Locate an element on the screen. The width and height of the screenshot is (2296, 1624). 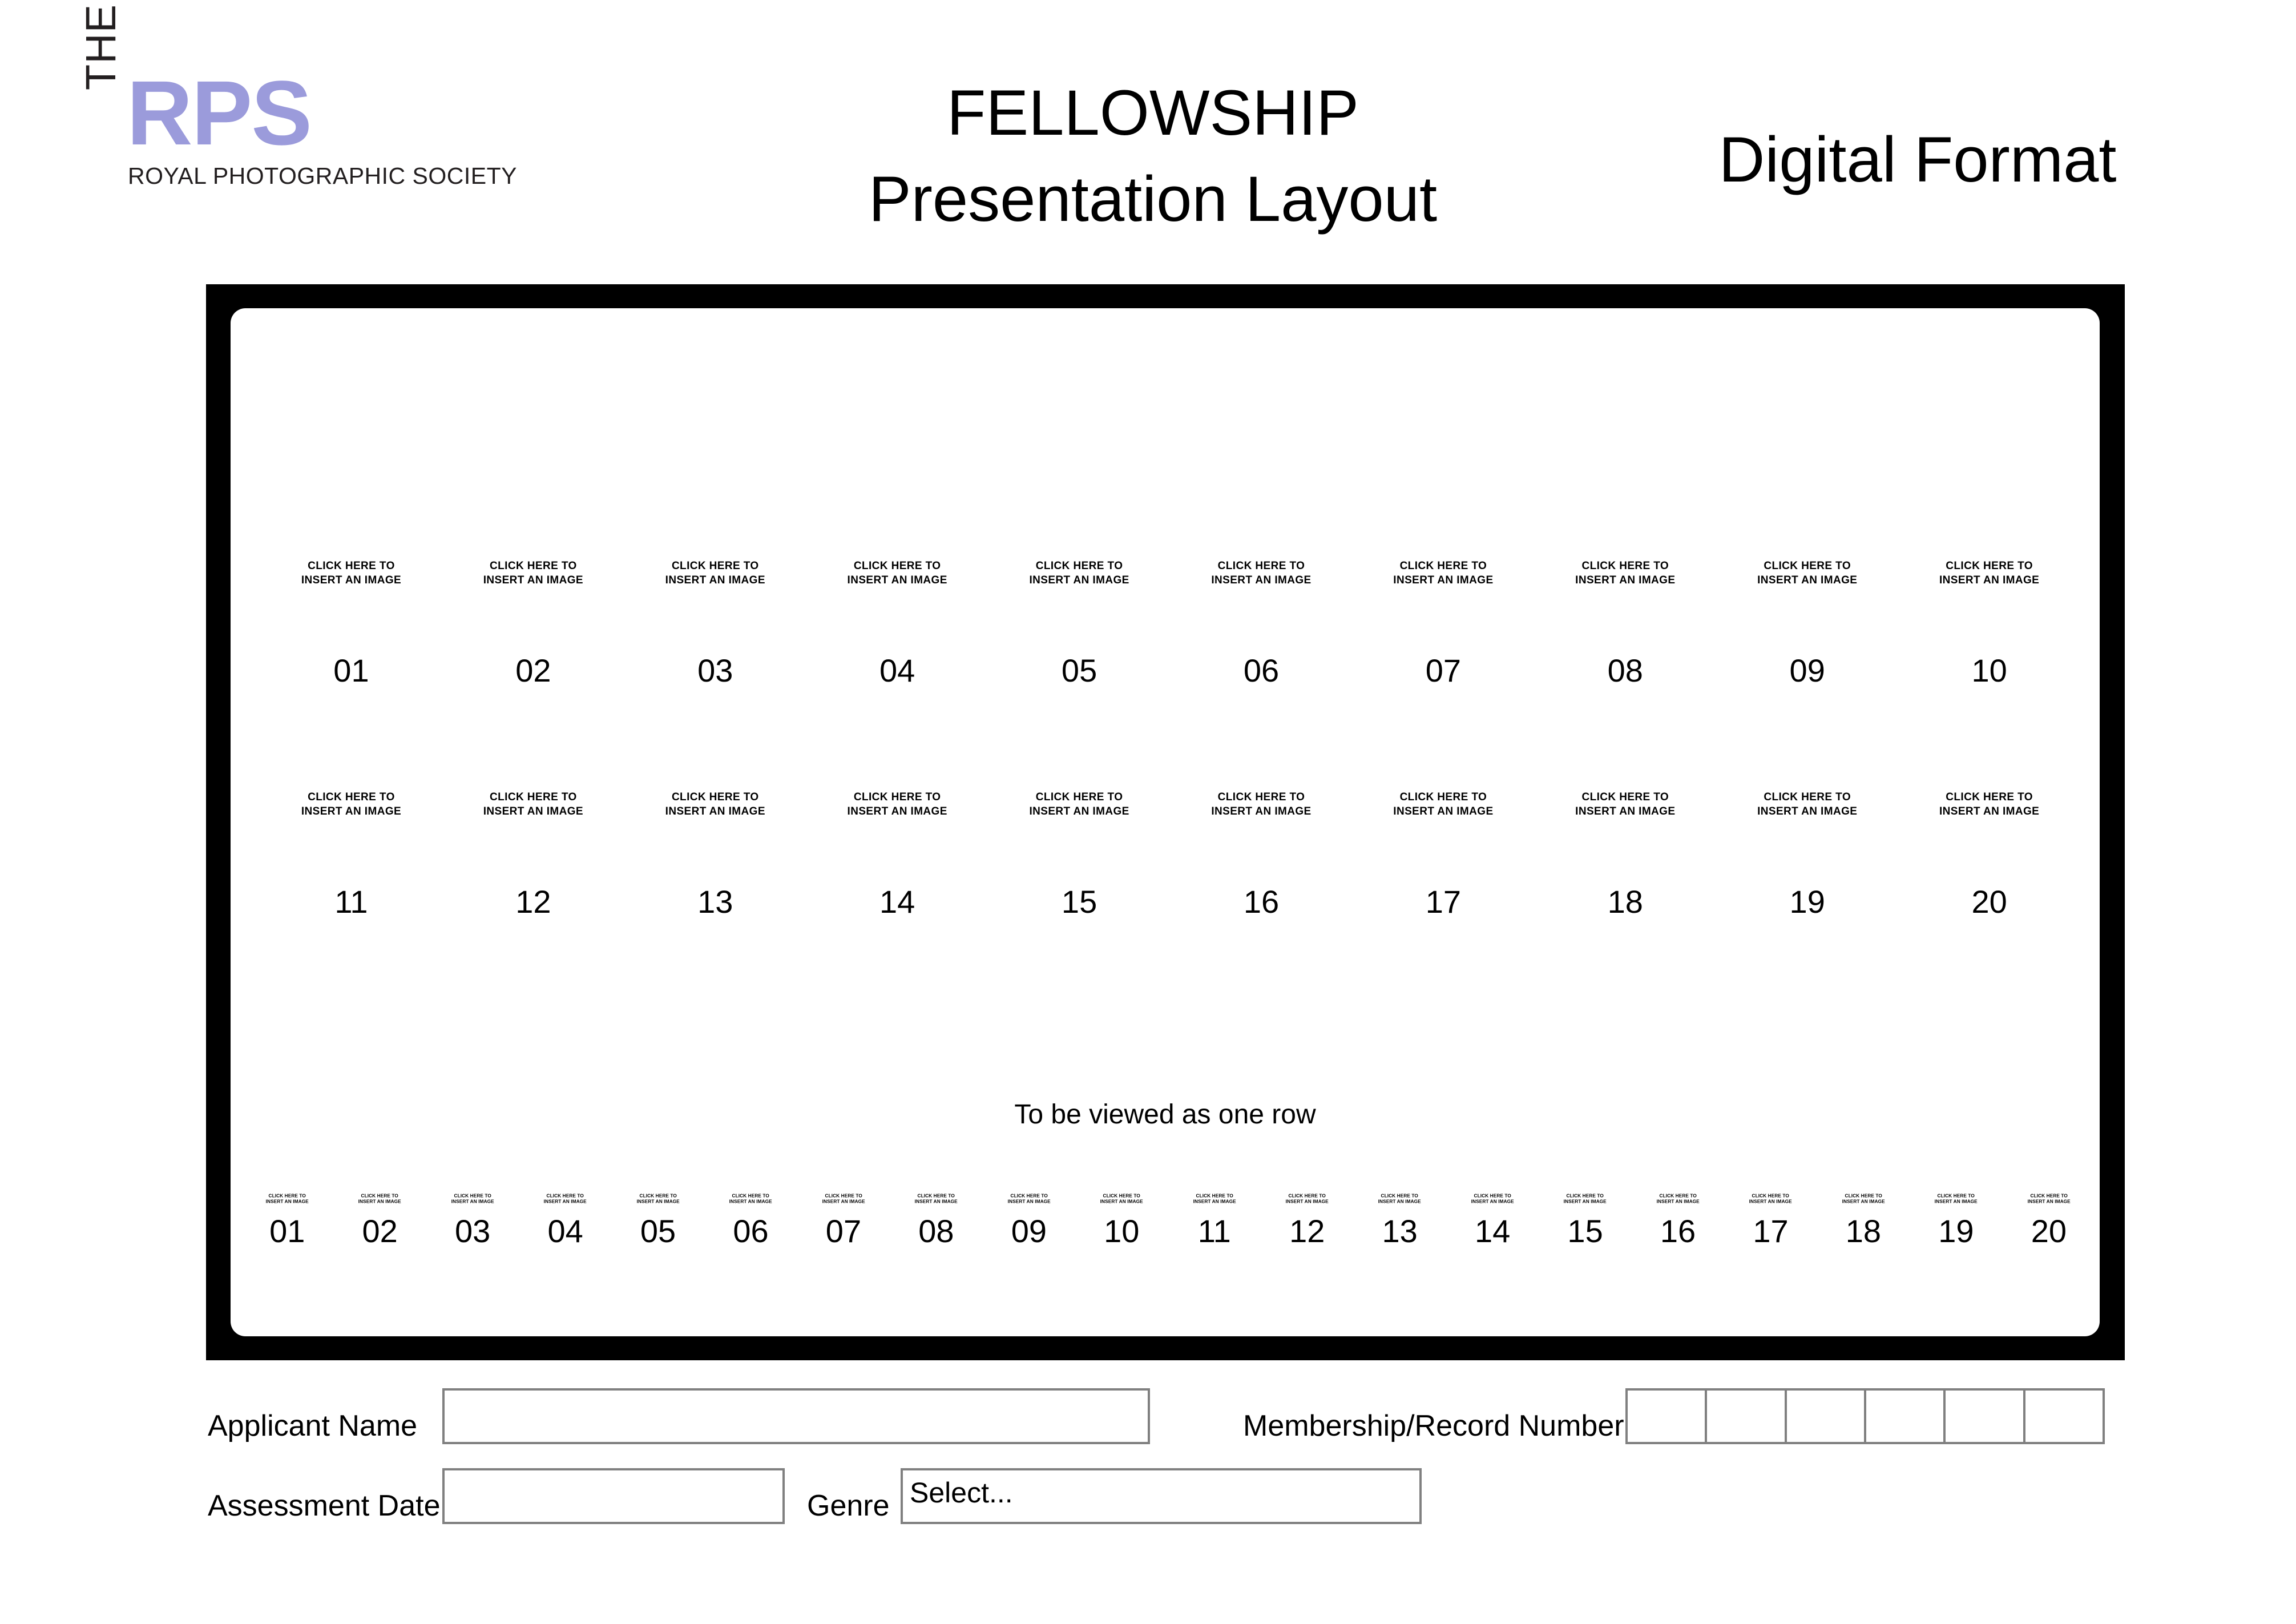
strip-placeholder-cell: CLICK HERE TO INSERT AN IMAGE 18 is located at coordinates (1863, 1220).